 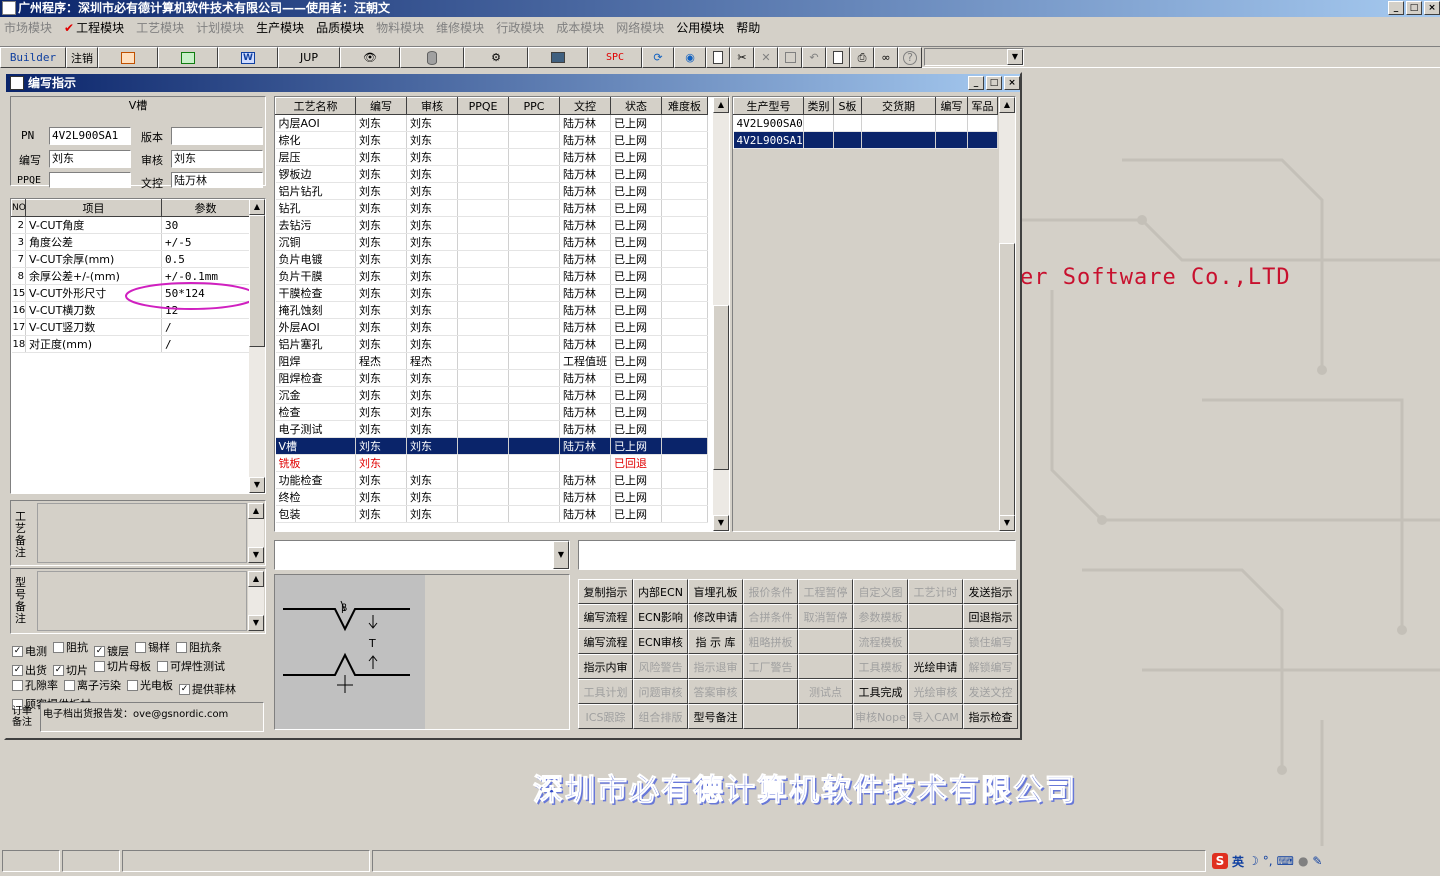 I want to click on params-row: 18 对正度(mm) /, so click(x=130, y=344).